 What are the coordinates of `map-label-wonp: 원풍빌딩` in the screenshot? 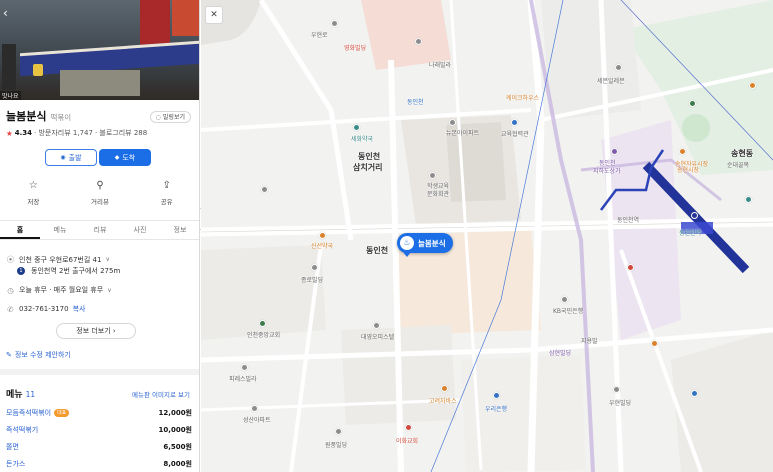 It's located at (336, 445).